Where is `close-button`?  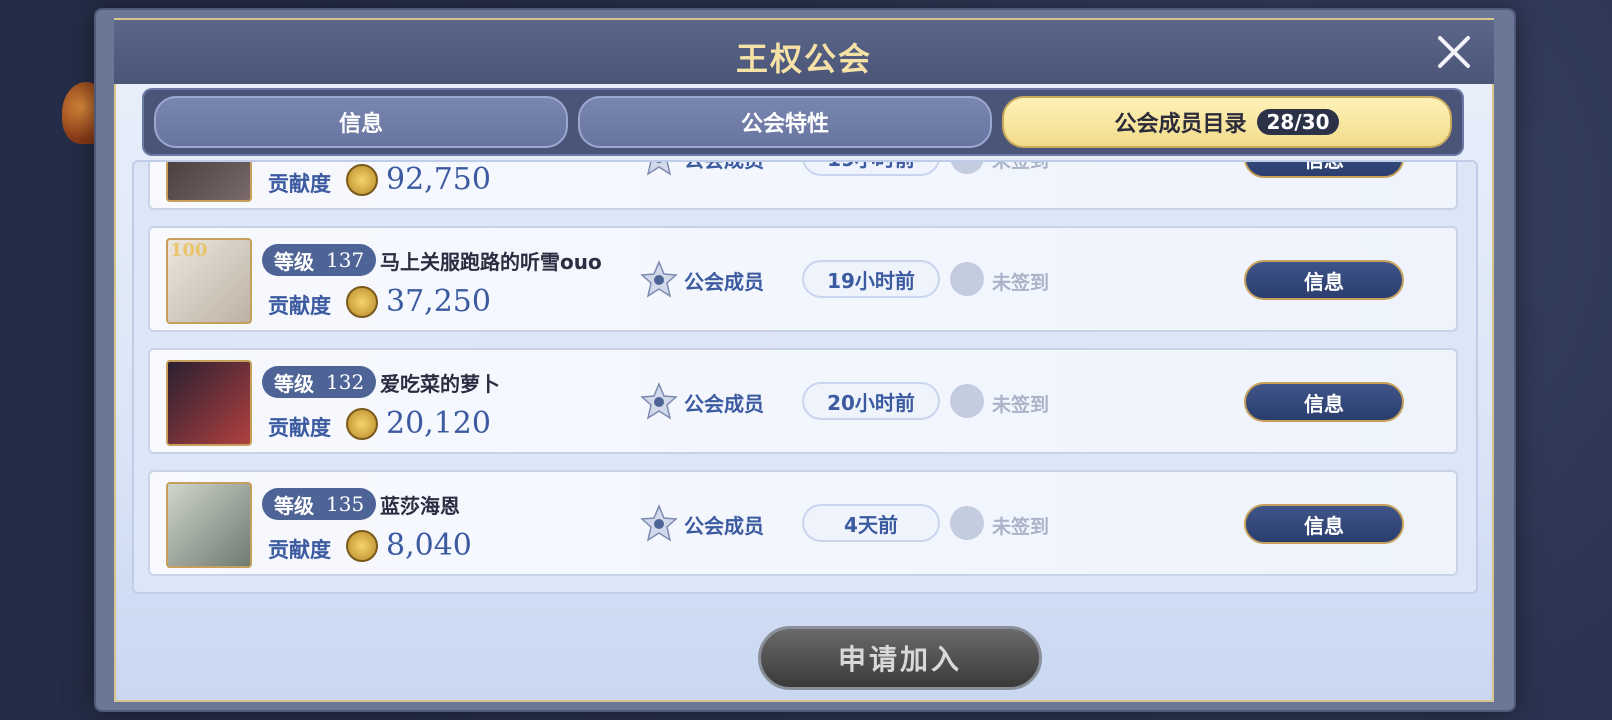
close-button is located at coordinates (1454, 52).